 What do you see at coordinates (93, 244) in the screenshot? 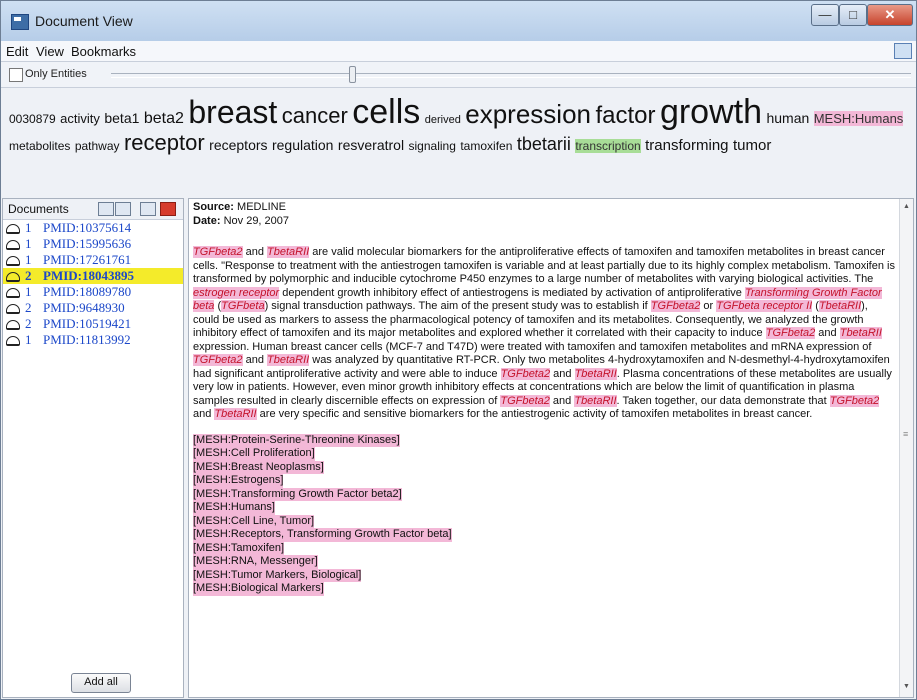
I see `document-row: 1 PMID:15995636` at bounding box center [93, 244].